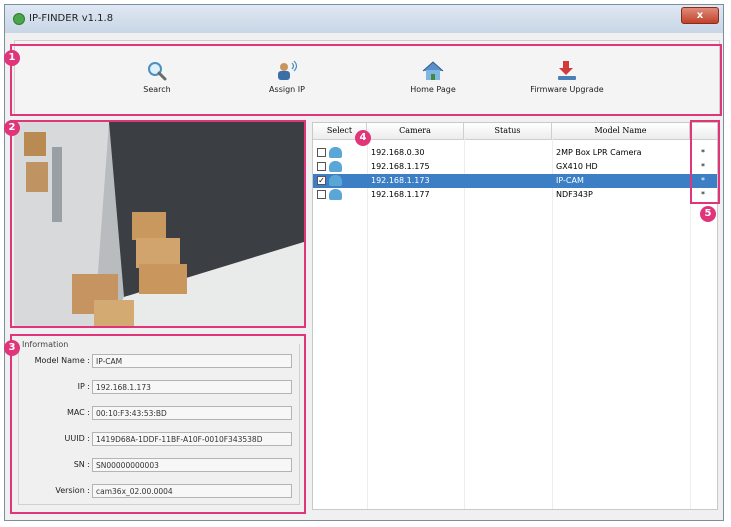 The height and width of the screenshot is (527, 731). Describe the element at coordinates (321, 180) in the screenshot. I see `row-checkbox-checked: ✓` at that location.